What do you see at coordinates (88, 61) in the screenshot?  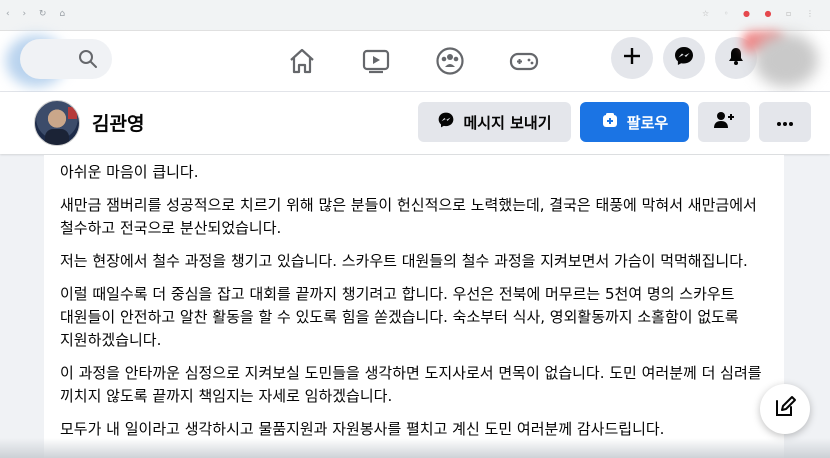 I see `search-icon` at bounding box center [88, 61].